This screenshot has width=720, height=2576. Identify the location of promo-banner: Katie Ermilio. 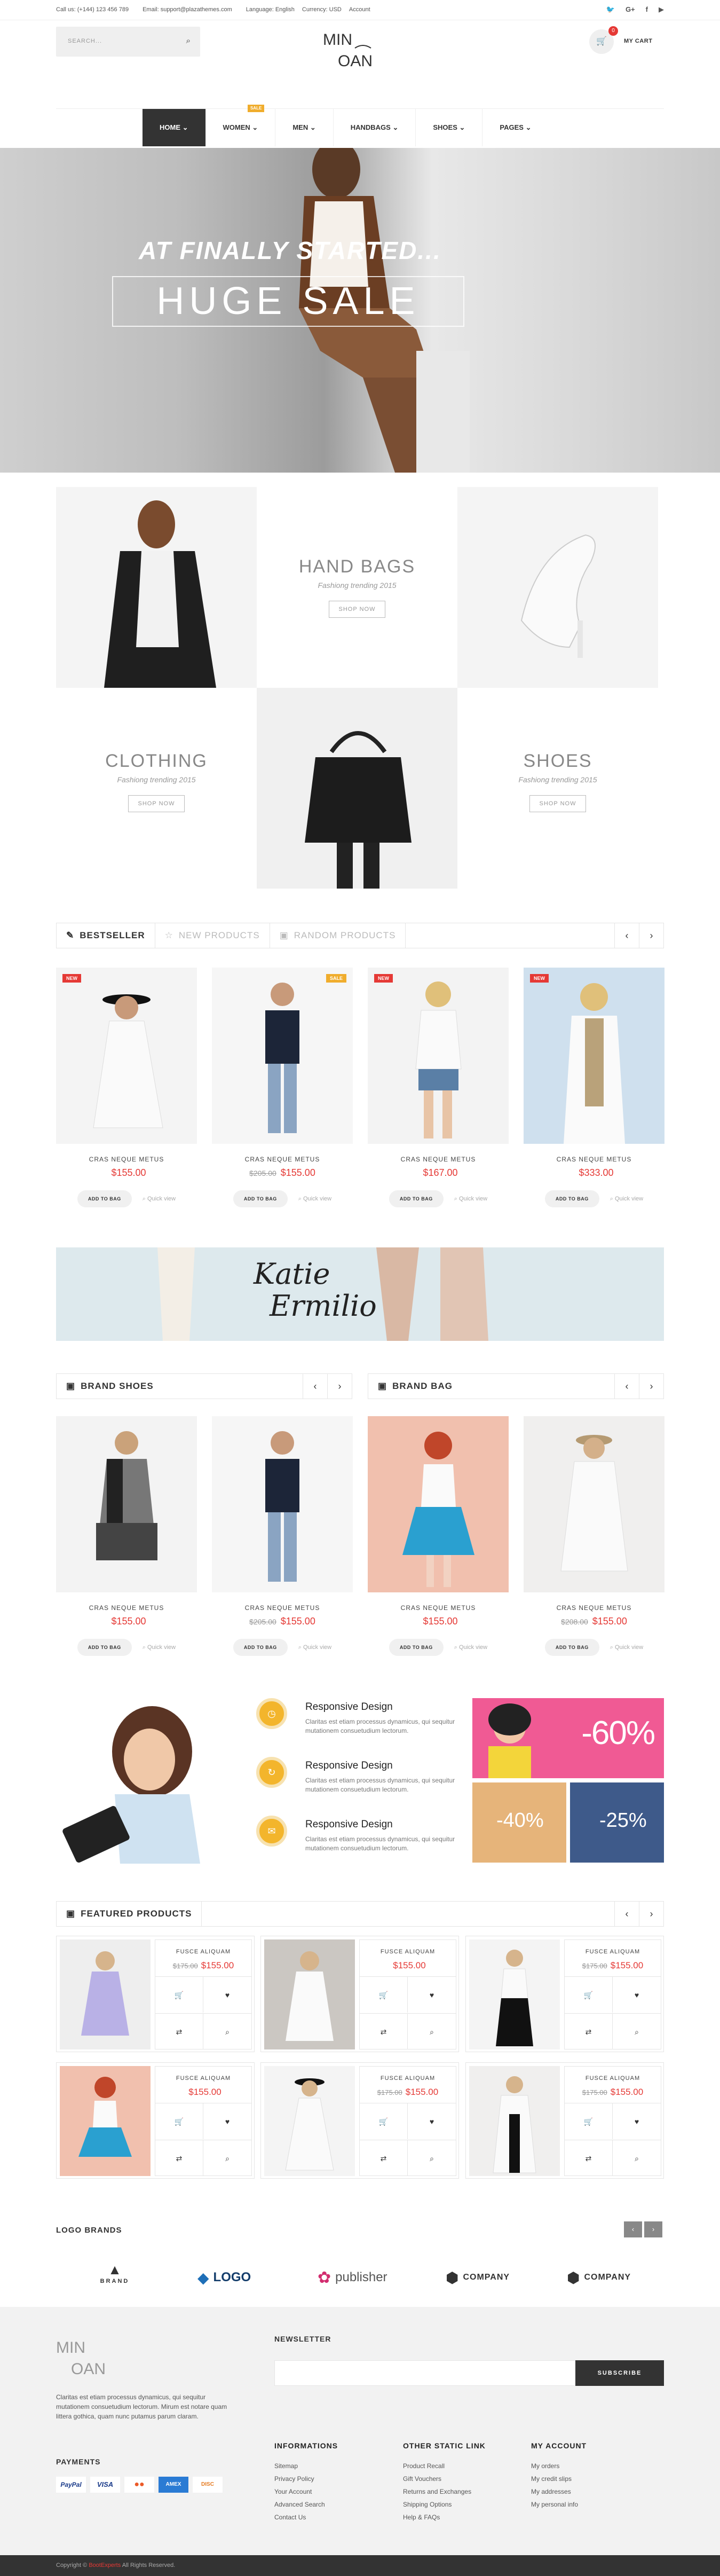
(360, 1294).